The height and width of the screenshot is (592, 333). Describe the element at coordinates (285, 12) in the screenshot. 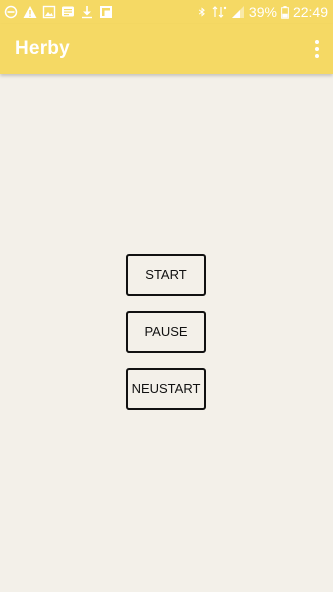

I see `battery-icon` at that location.